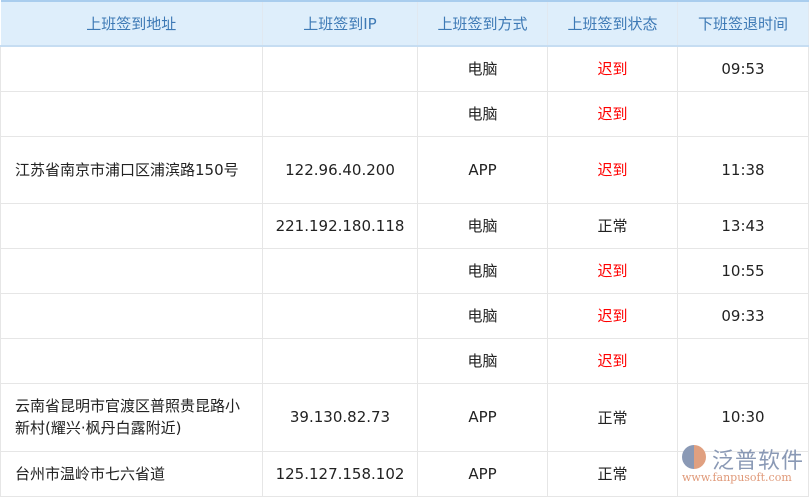 This screenshot has height=497, width=811. I want to click on table-row: 江苏省南京市浦口区浦滨路150号 122.96.40.200 APP 迟到 11:38, so click(404, 169).